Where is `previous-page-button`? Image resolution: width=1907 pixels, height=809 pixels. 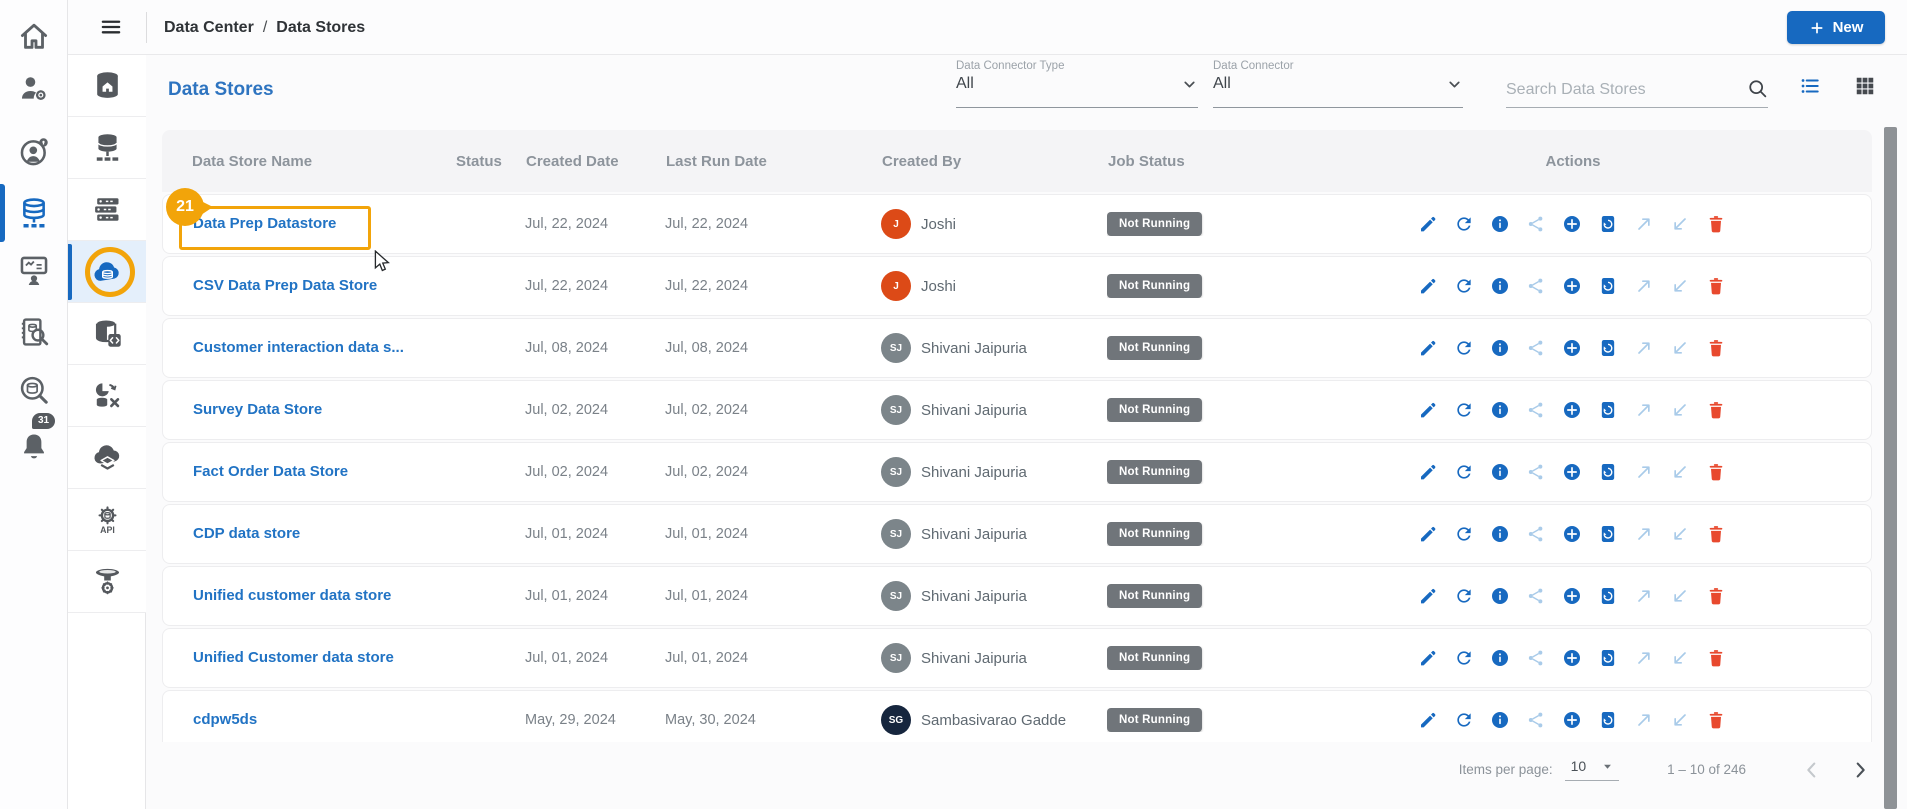
previous-page-button is located at coordinates (1812, 770).